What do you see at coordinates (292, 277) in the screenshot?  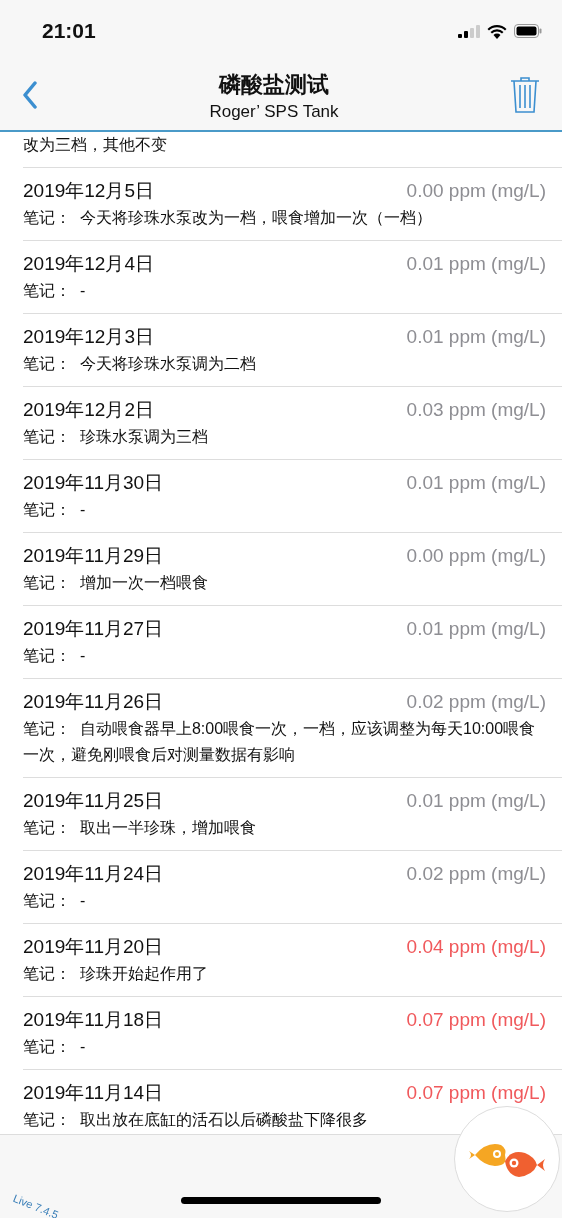 I see `record-row: 2019年12月4日 0.01 ppm (mg/L) 笔记： -` at bounding box center [292, 277].